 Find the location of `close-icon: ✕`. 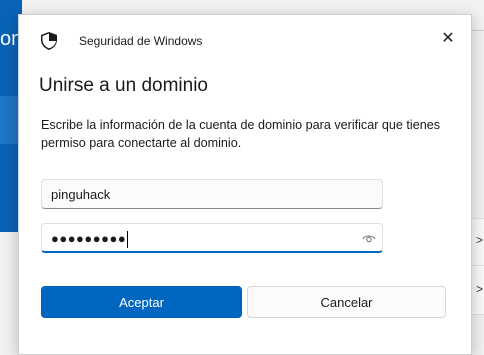

close-icon: ✕ is located at coordinates (448, 38).